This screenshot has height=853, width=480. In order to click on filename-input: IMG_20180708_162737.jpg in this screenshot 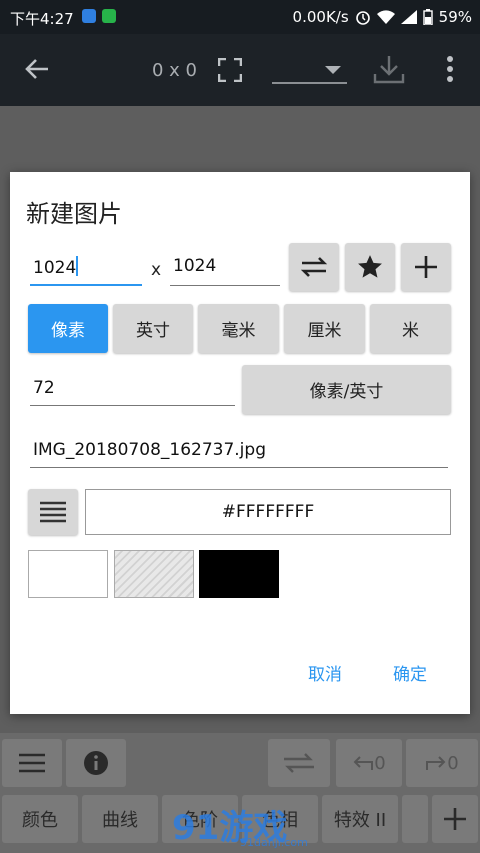, I will do `click(239, 454)`.